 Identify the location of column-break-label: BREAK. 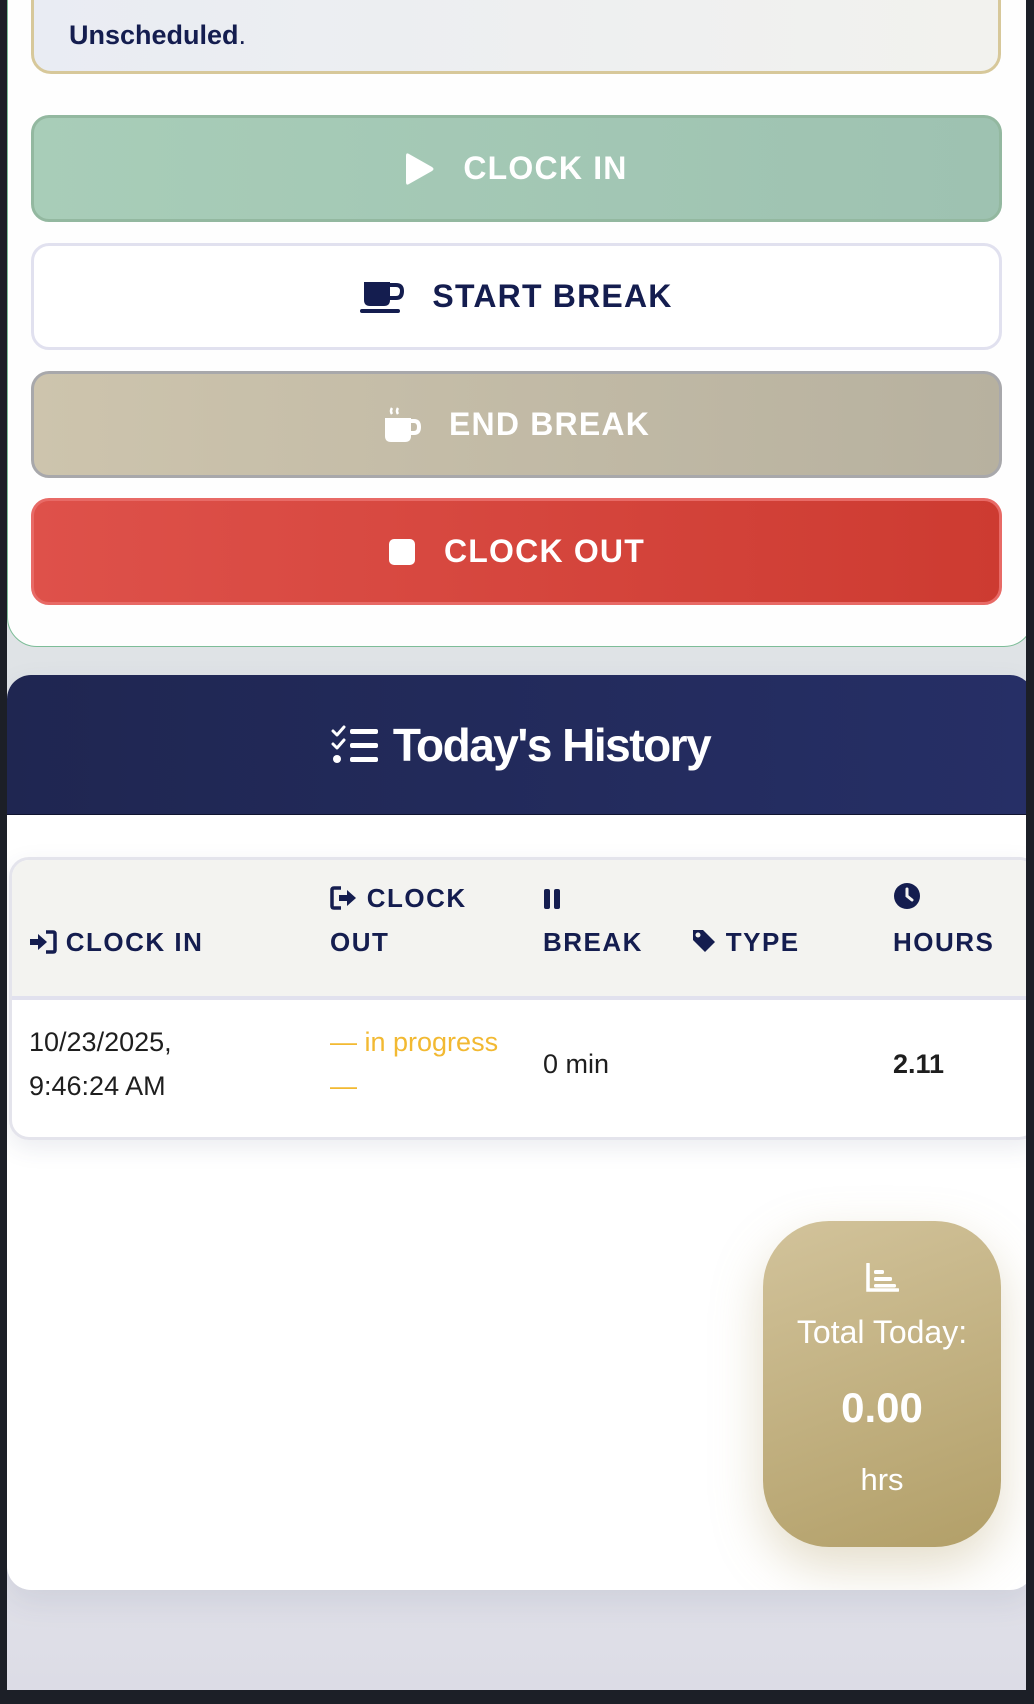
(593, 942).